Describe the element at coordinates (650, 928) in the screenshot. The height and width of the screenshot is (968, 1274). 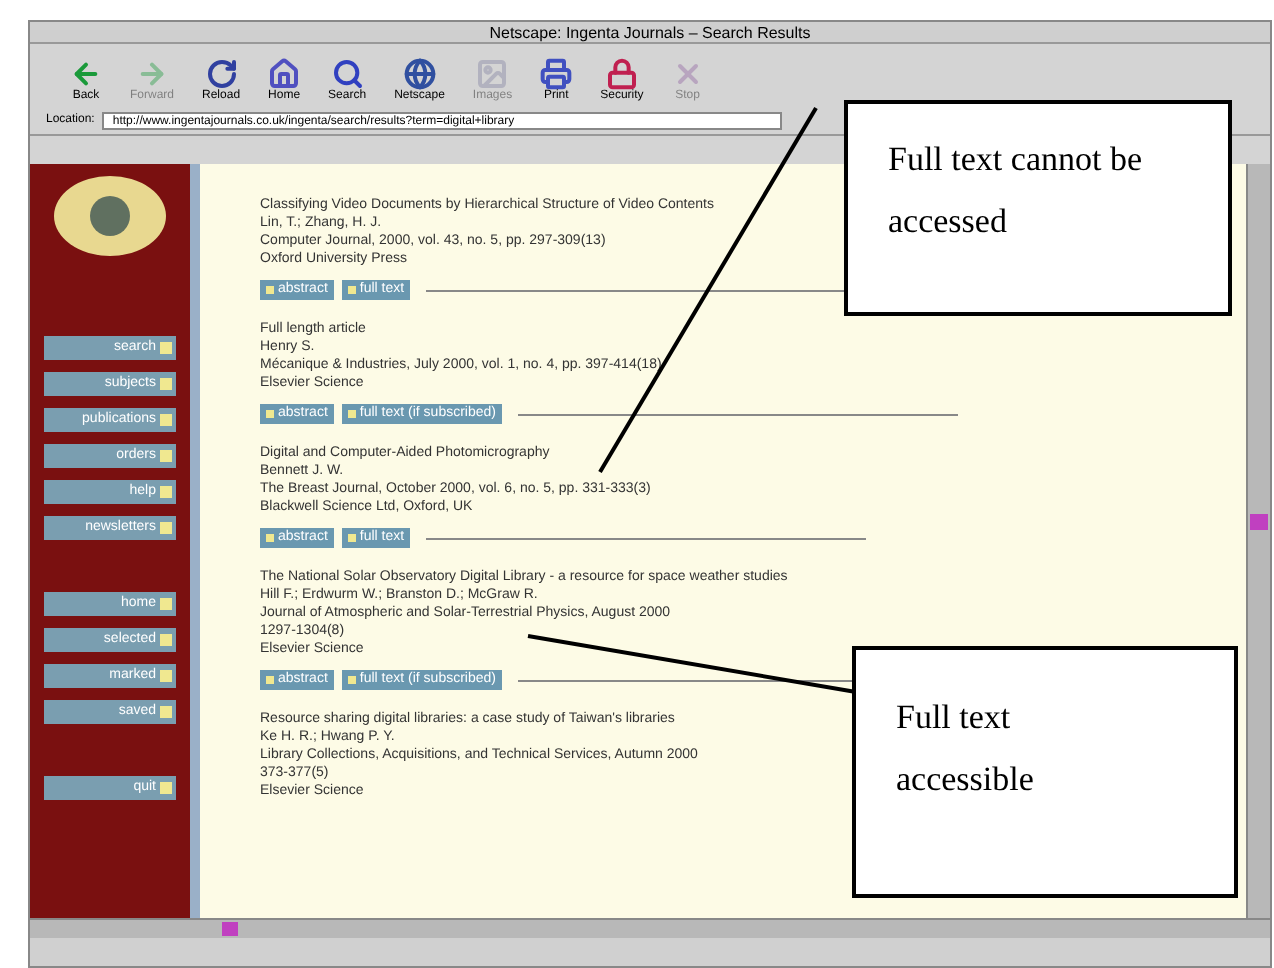
I see `horizontal-scrollbar` at that location.